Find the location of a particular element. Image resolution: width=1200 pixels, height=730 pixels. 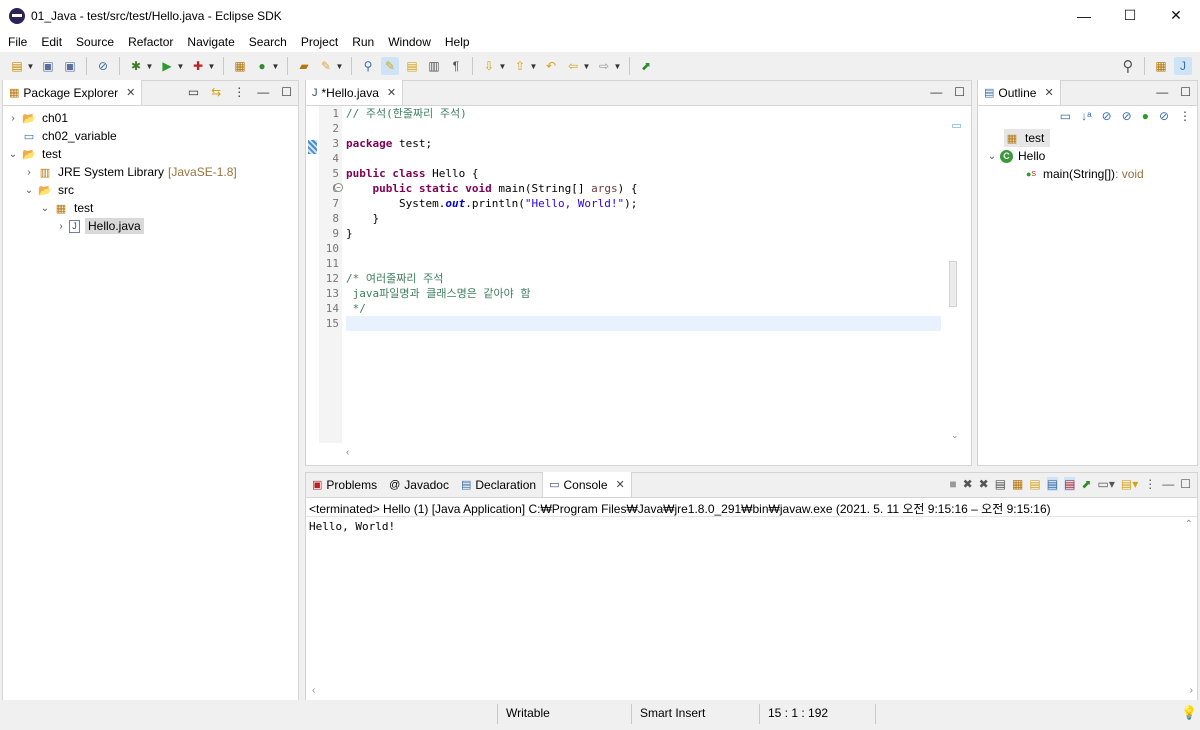

sort-icon: ↓ᵃ is located at coordinates (1086, 116).